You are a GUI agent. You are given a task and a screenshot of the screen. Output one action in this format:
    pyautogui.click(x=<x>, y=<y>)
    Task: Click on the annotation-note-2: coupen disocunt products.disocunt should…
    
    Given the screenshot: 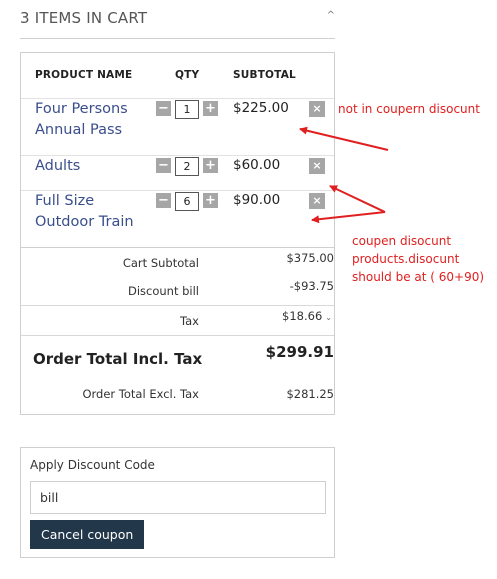 What is the action you would take?
    pyautogui.click(x=418, y=259)
    